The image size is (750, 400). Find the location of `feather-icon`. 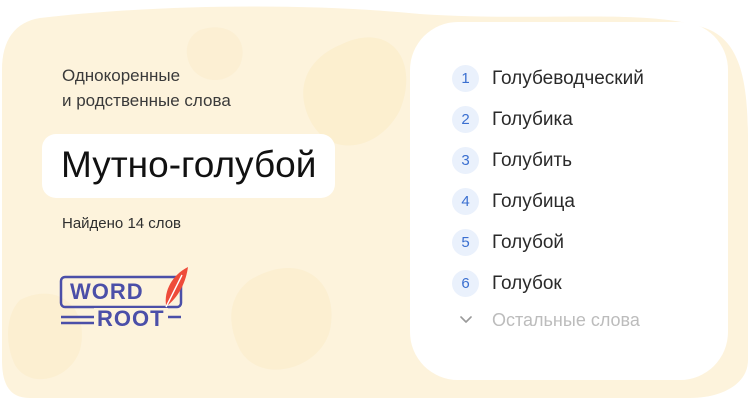

feather-icon is located at coordinates (176, 287).